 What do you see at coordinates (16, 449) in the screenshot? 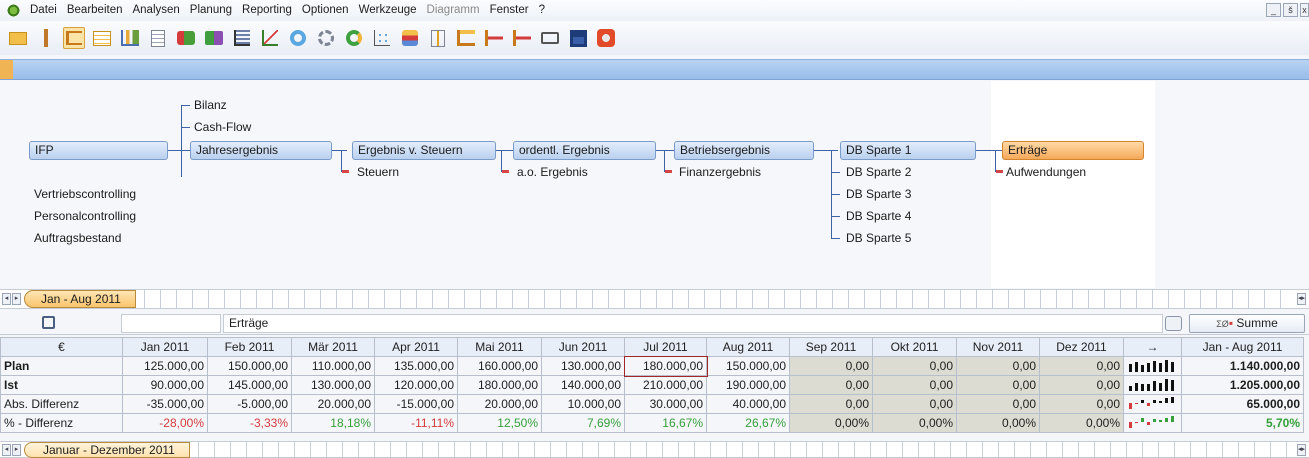
I see `next-year-button: ▸` at bounding box center [16, 449].